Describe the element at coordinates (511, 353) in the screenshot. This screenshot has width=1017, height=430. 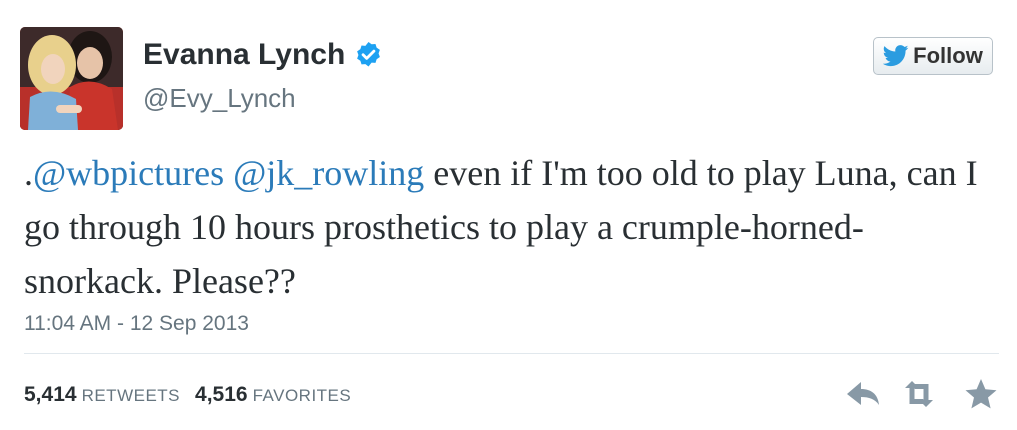
I see `divider` at that location.